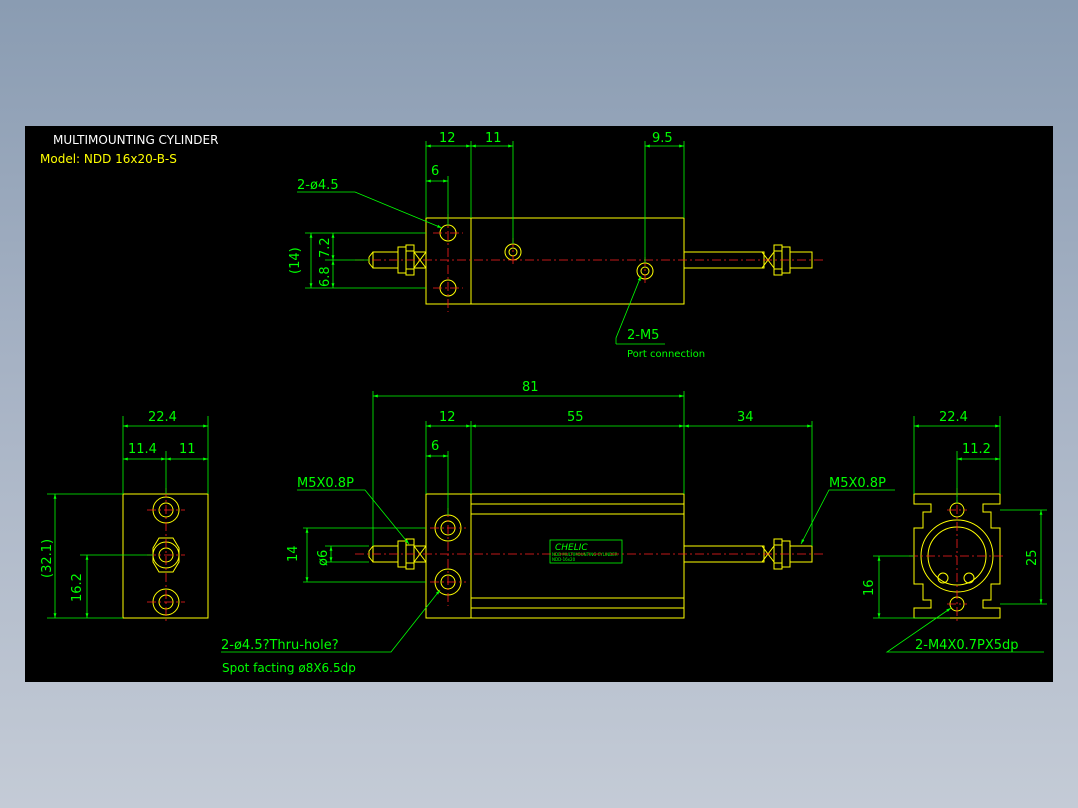 The width and height of the screenshot is (1078, 808). Describe the element at coordinates (318, 185) in the screenshot. I see `top-hole-callout: 2-ø4.5` at that location.